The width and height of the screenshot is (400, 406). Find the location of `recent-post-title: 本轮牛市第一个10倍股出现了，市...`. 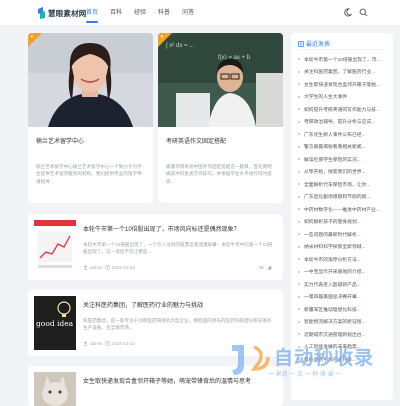

recent-post-title: 本轮牛市第一个10倍股出现了，市... is located at coordinates (342, 59).